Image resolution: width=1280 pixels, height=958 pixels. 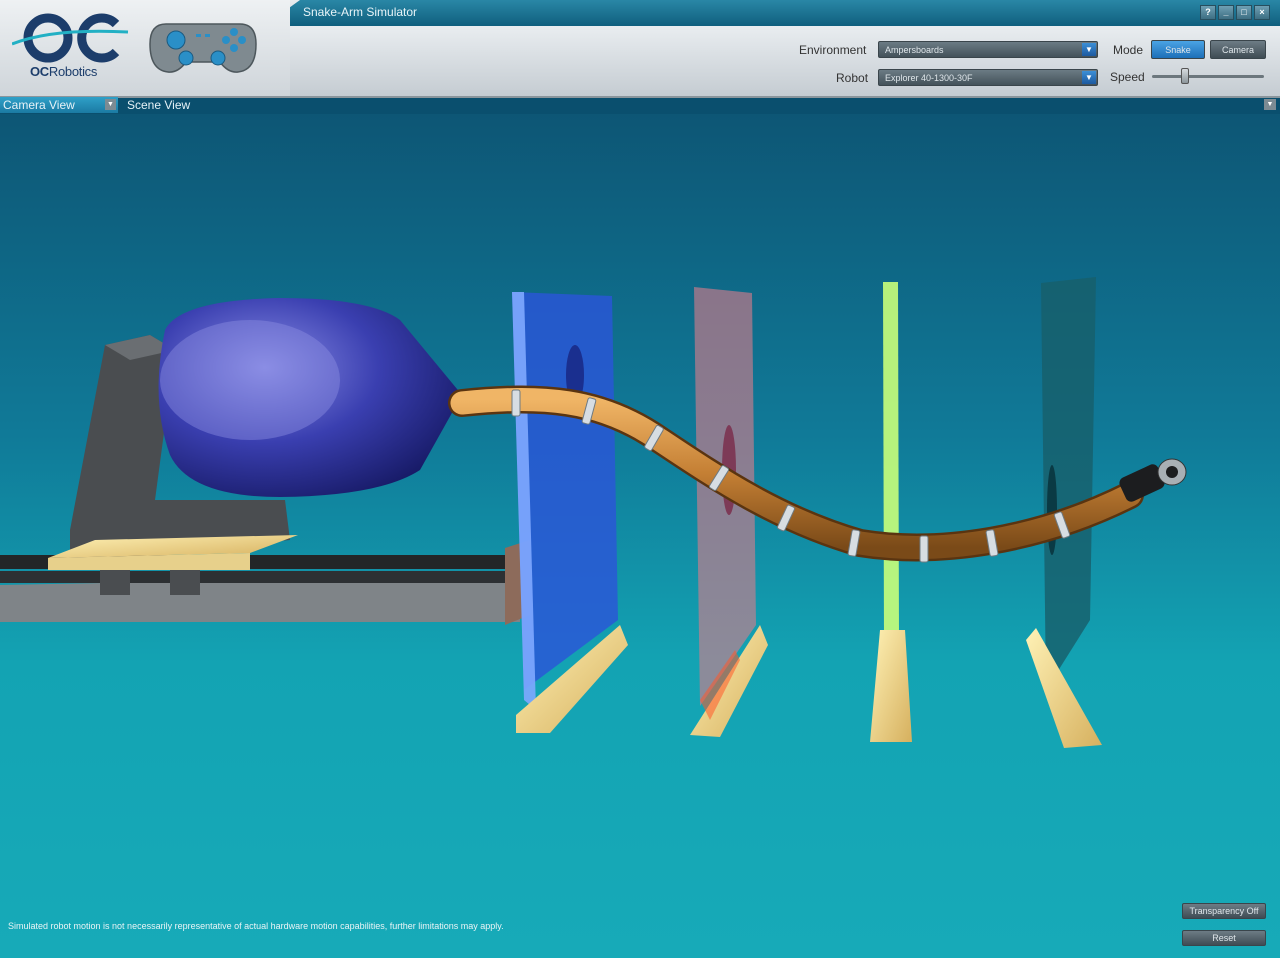 What do you see at coordinates (1128, 50) in the screenshot?
I see `mode-label: Mode` at bounding box center [1128, 50].